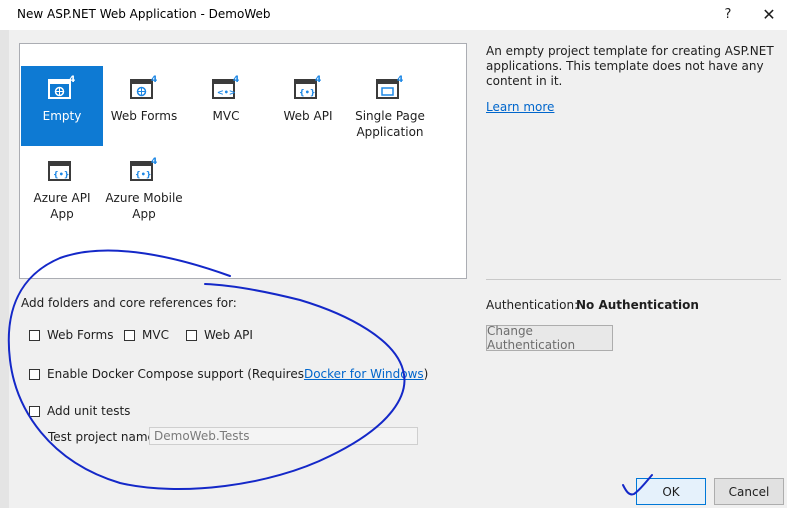 The image size is (787, 508). I want to click on web-api-checkbox: Web API, so click(219, 335).